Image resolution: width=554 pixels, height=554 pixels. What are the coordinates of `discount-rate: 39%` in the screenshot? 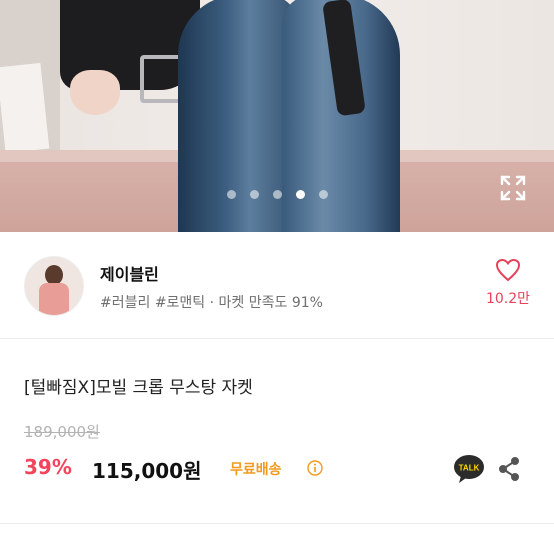 It's located at (48, 467).